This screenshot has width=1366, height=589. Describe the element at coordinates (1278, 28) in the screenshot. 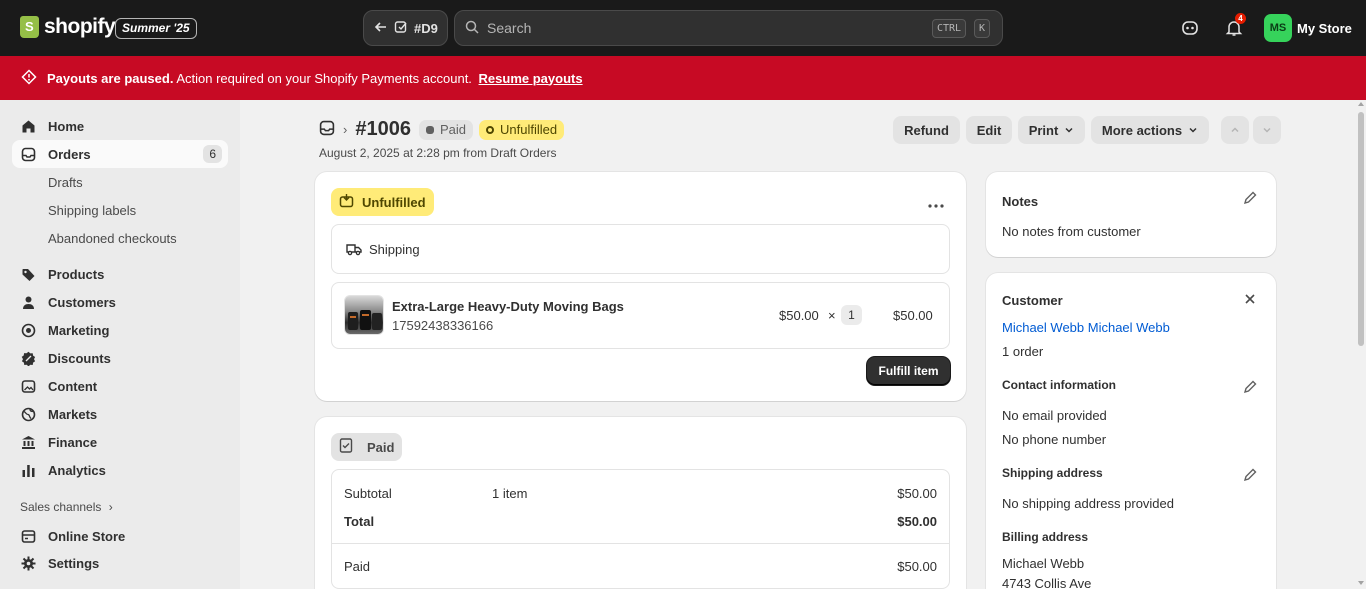

I see `store-avatar: MS` at that location.